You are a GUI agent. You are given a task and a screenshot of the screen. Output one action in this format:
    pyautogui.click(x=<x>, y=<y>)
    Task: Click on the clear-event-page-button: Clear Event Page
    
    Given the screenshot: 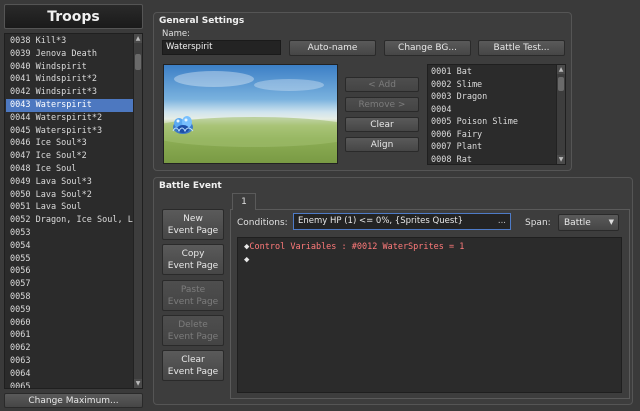 What is the action you would take?
    pyautogui.click(x=193, y=365)
    